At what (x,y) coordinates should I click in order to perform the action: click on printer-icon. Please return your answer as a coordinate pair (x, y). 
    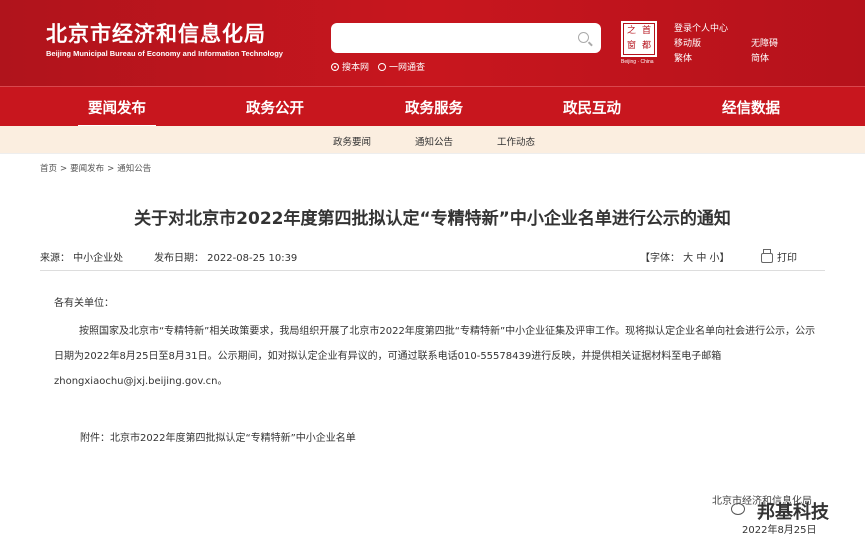
    Looking at the image, I should click on (767, 256).